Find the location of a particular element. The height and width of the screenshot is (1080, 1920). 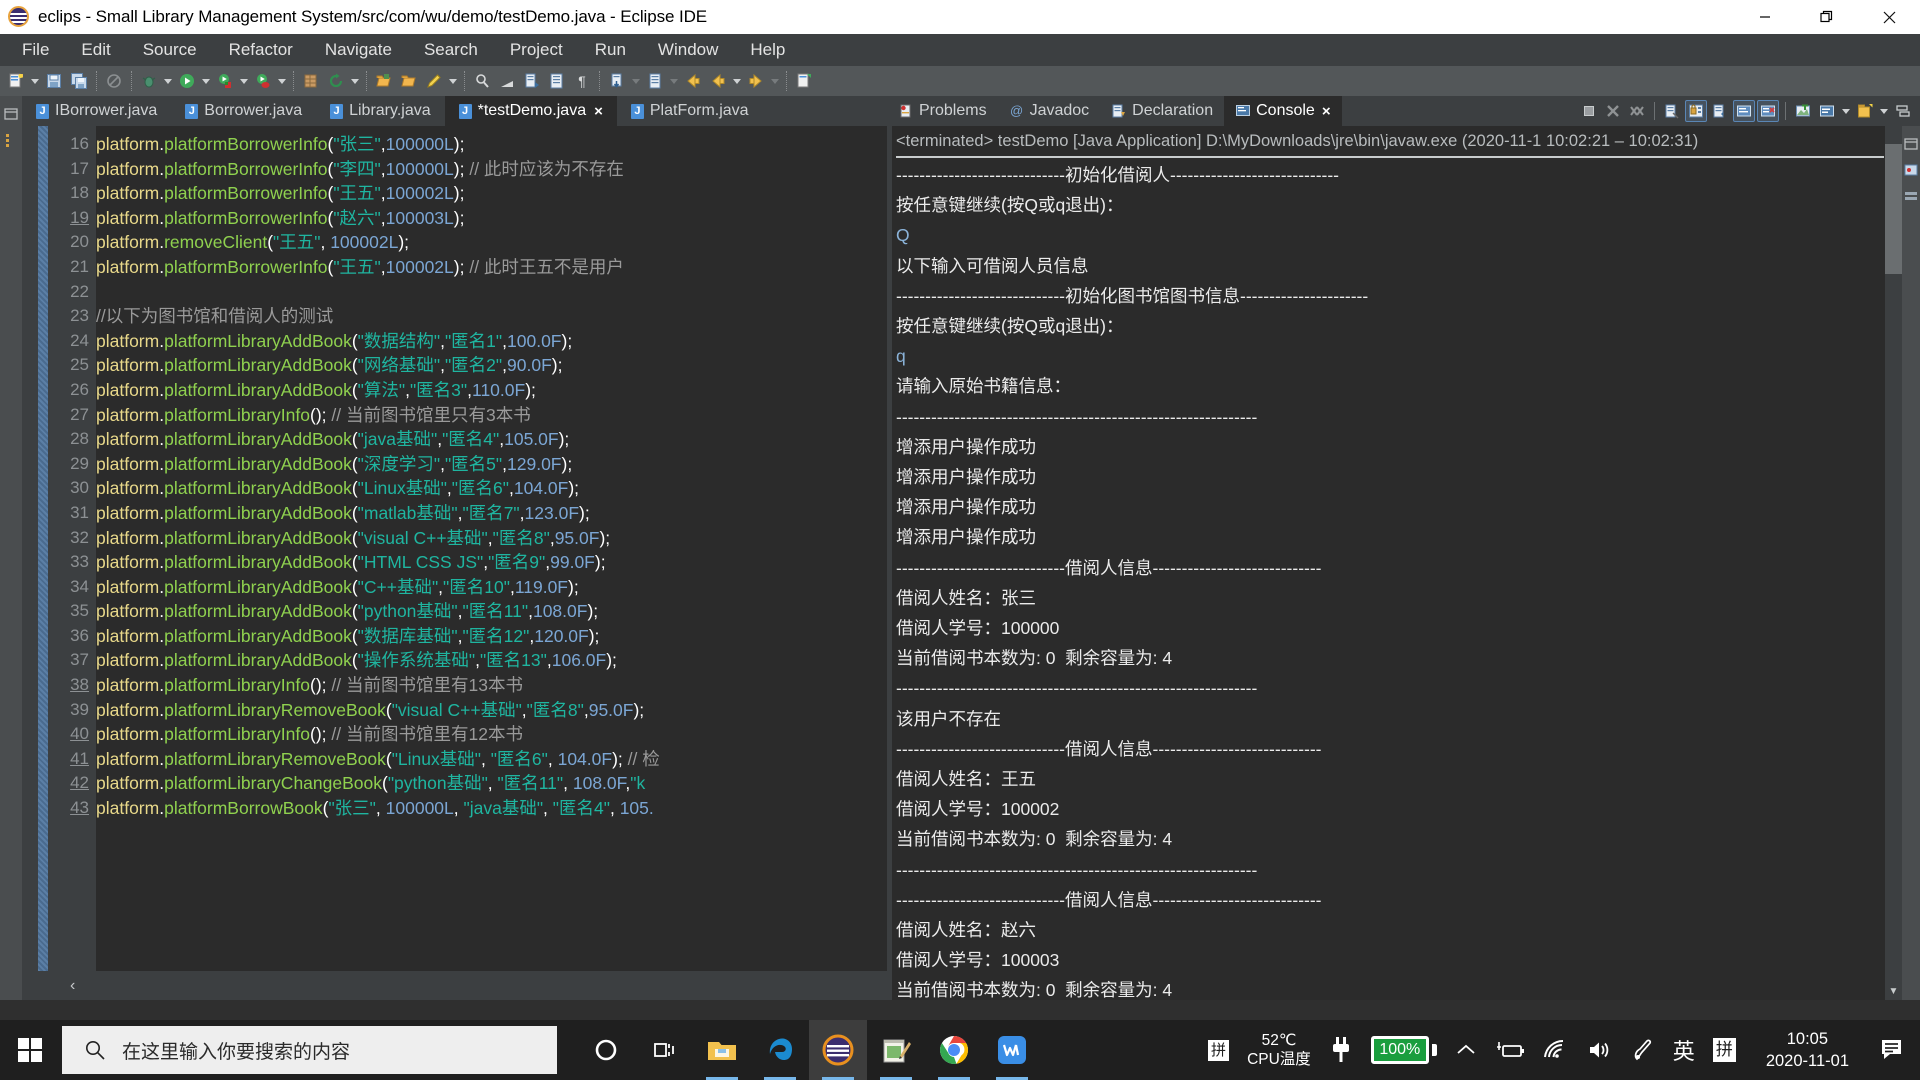

editor-tab-iborrower: IBorrower.java is located at coordinates (96, 111).